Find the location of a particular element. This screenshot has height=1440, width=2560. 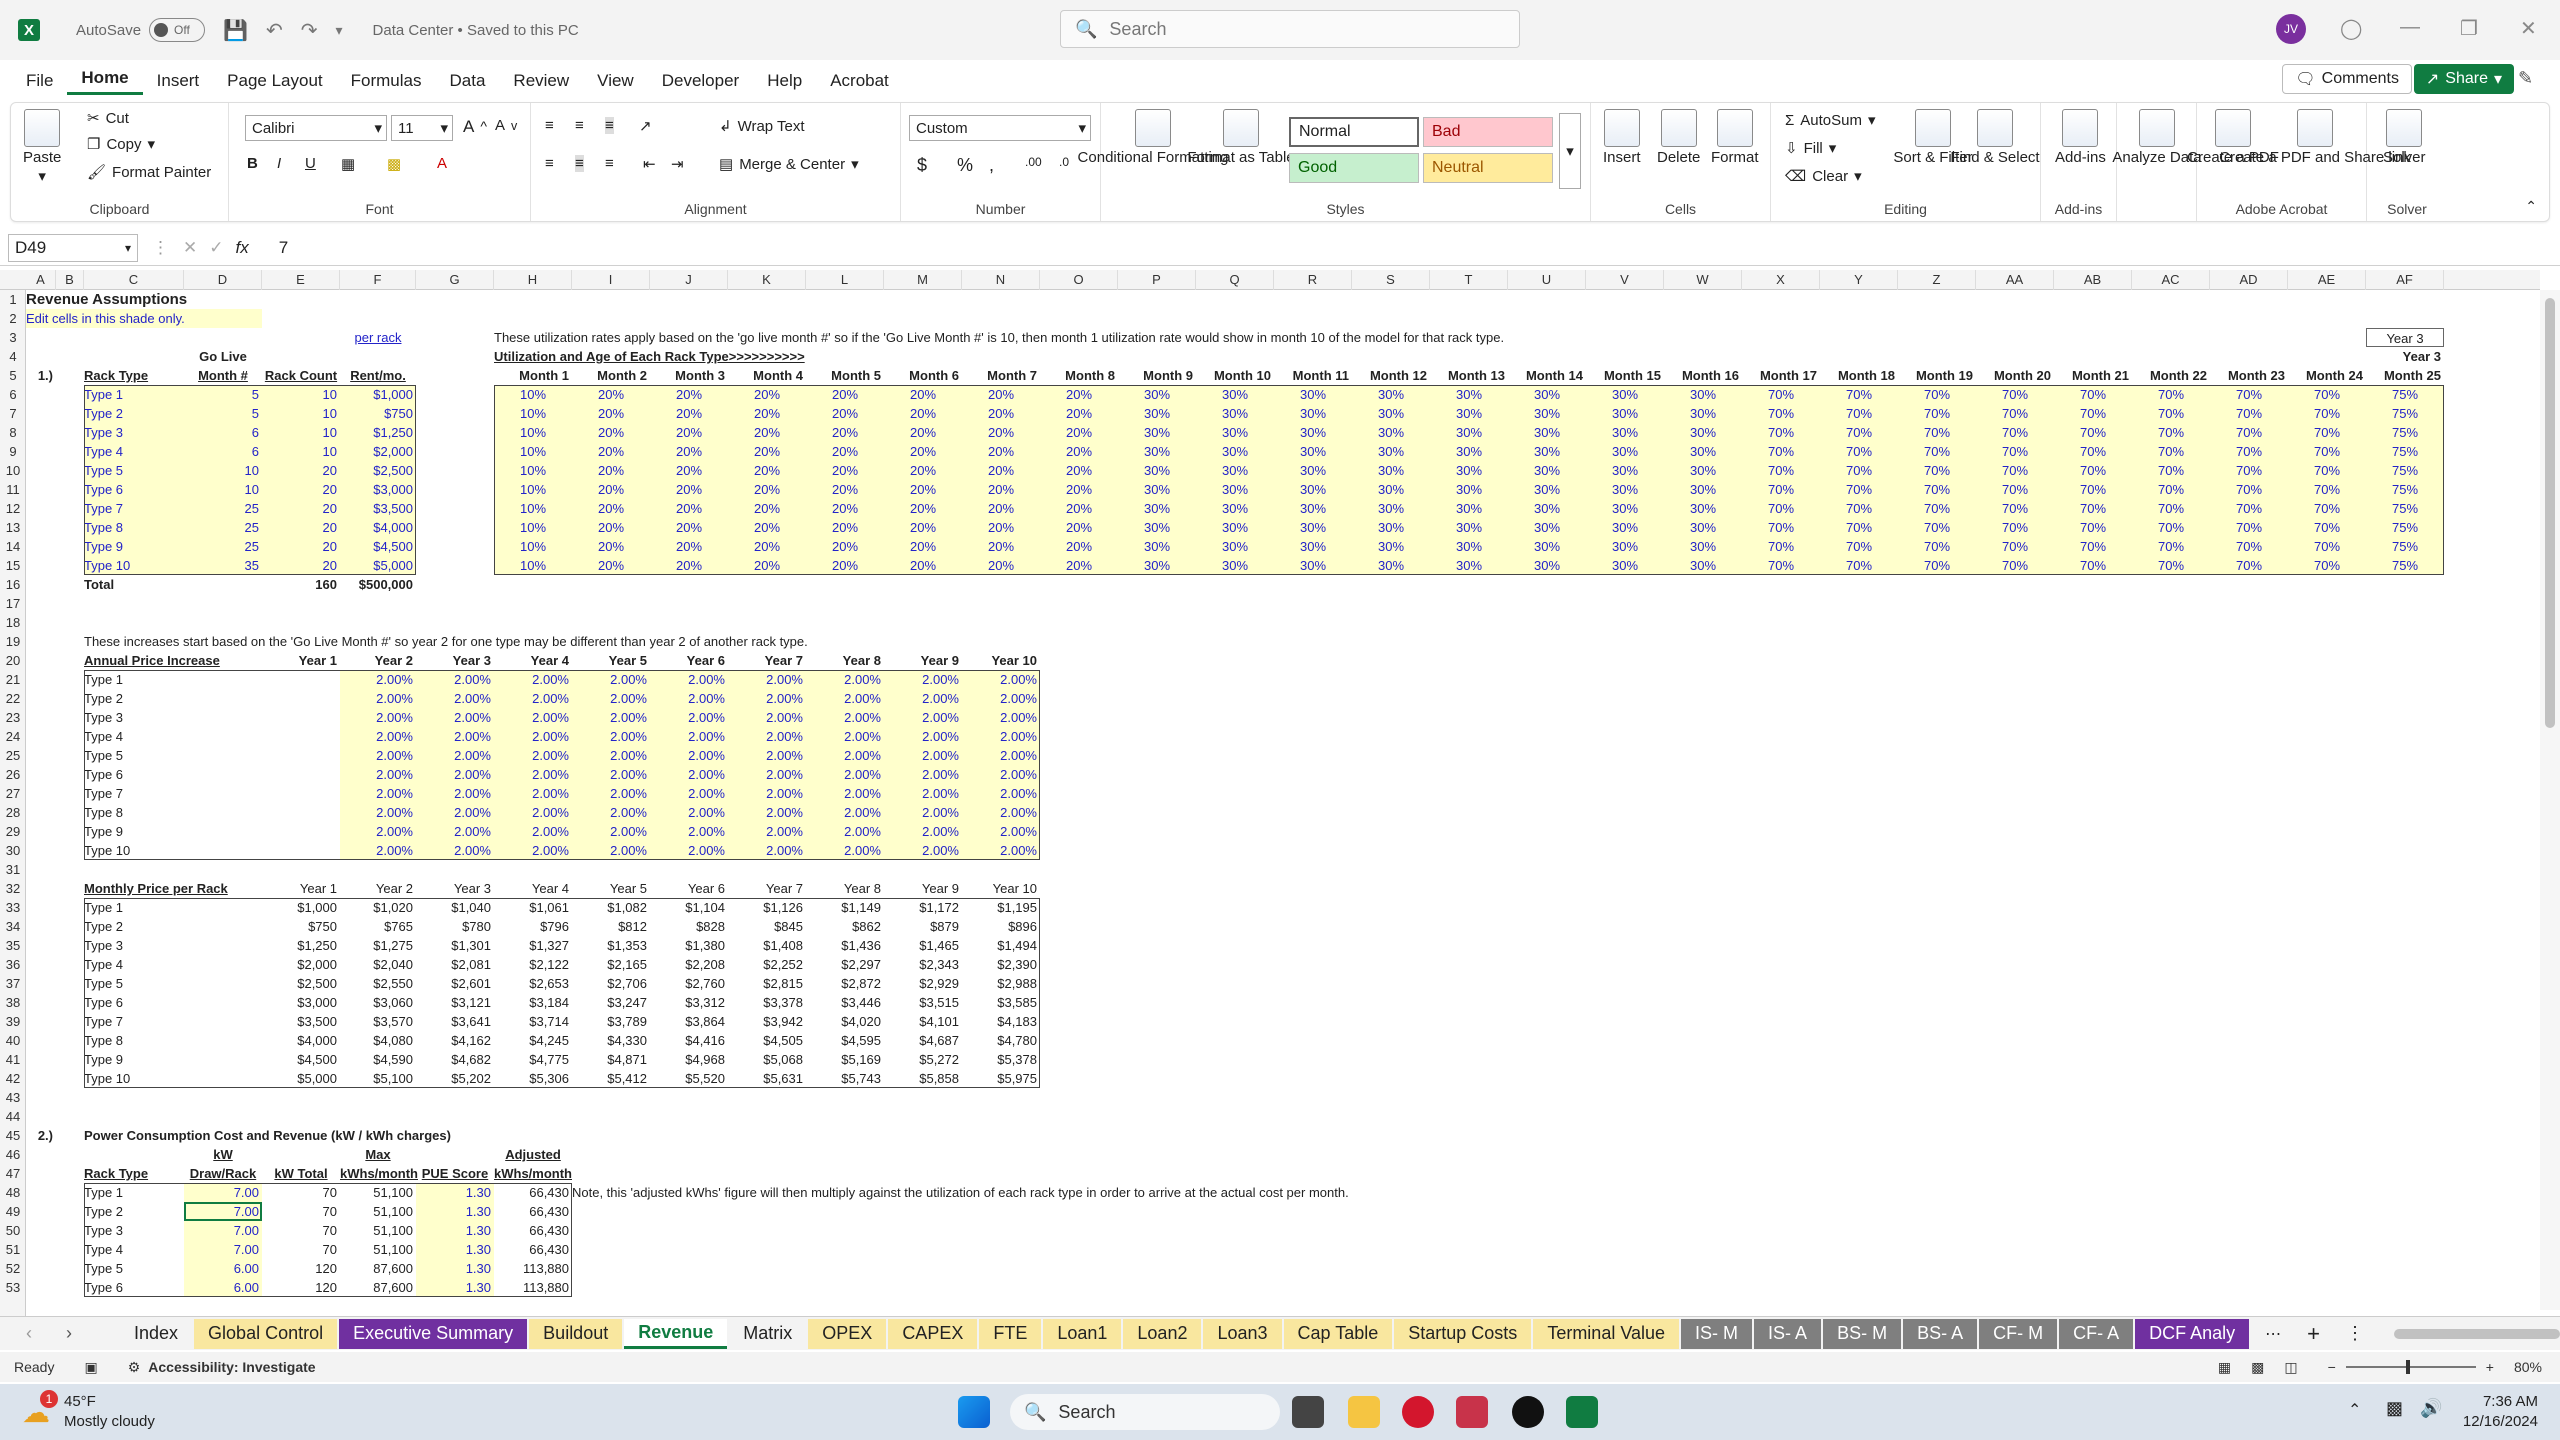

rent-cell: $2,000 is located at coordinates (378, 451).